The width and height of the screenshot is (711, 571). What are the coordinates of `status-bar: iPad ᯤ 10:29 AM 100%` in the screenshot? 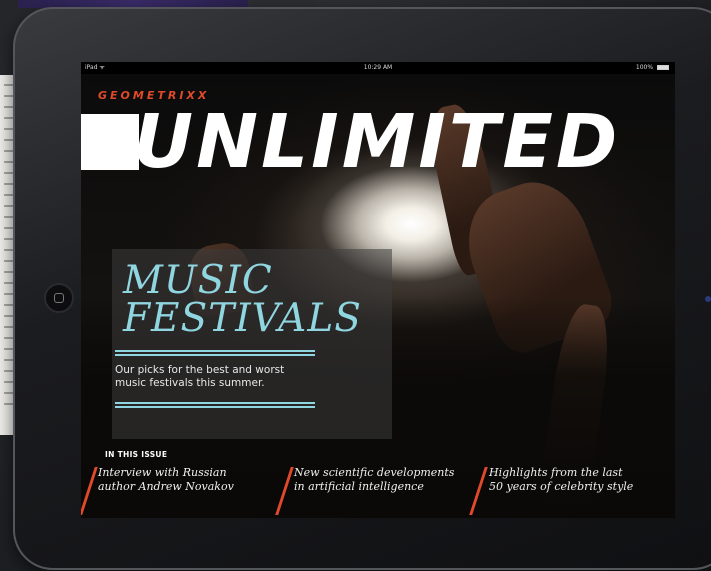 It's located at (378, 68).